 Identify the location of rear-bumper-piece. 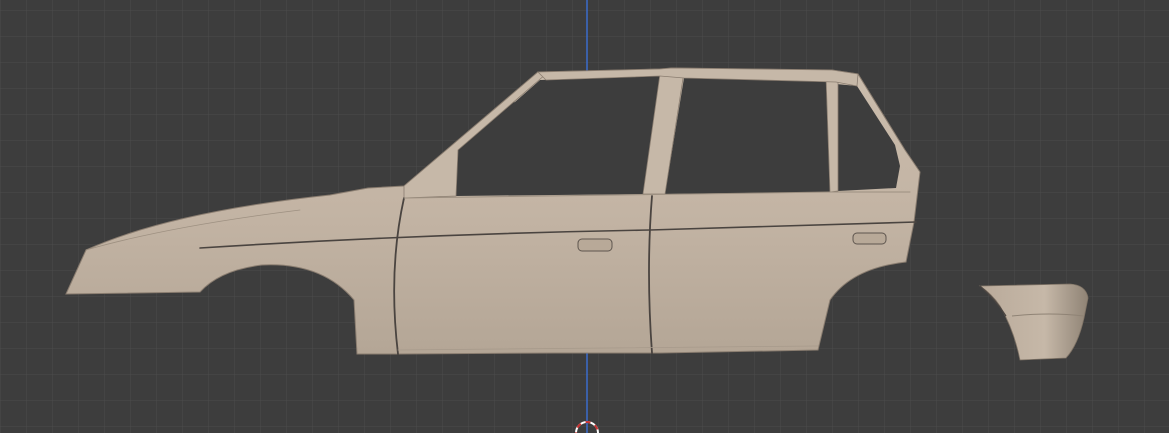
(1033, 322).